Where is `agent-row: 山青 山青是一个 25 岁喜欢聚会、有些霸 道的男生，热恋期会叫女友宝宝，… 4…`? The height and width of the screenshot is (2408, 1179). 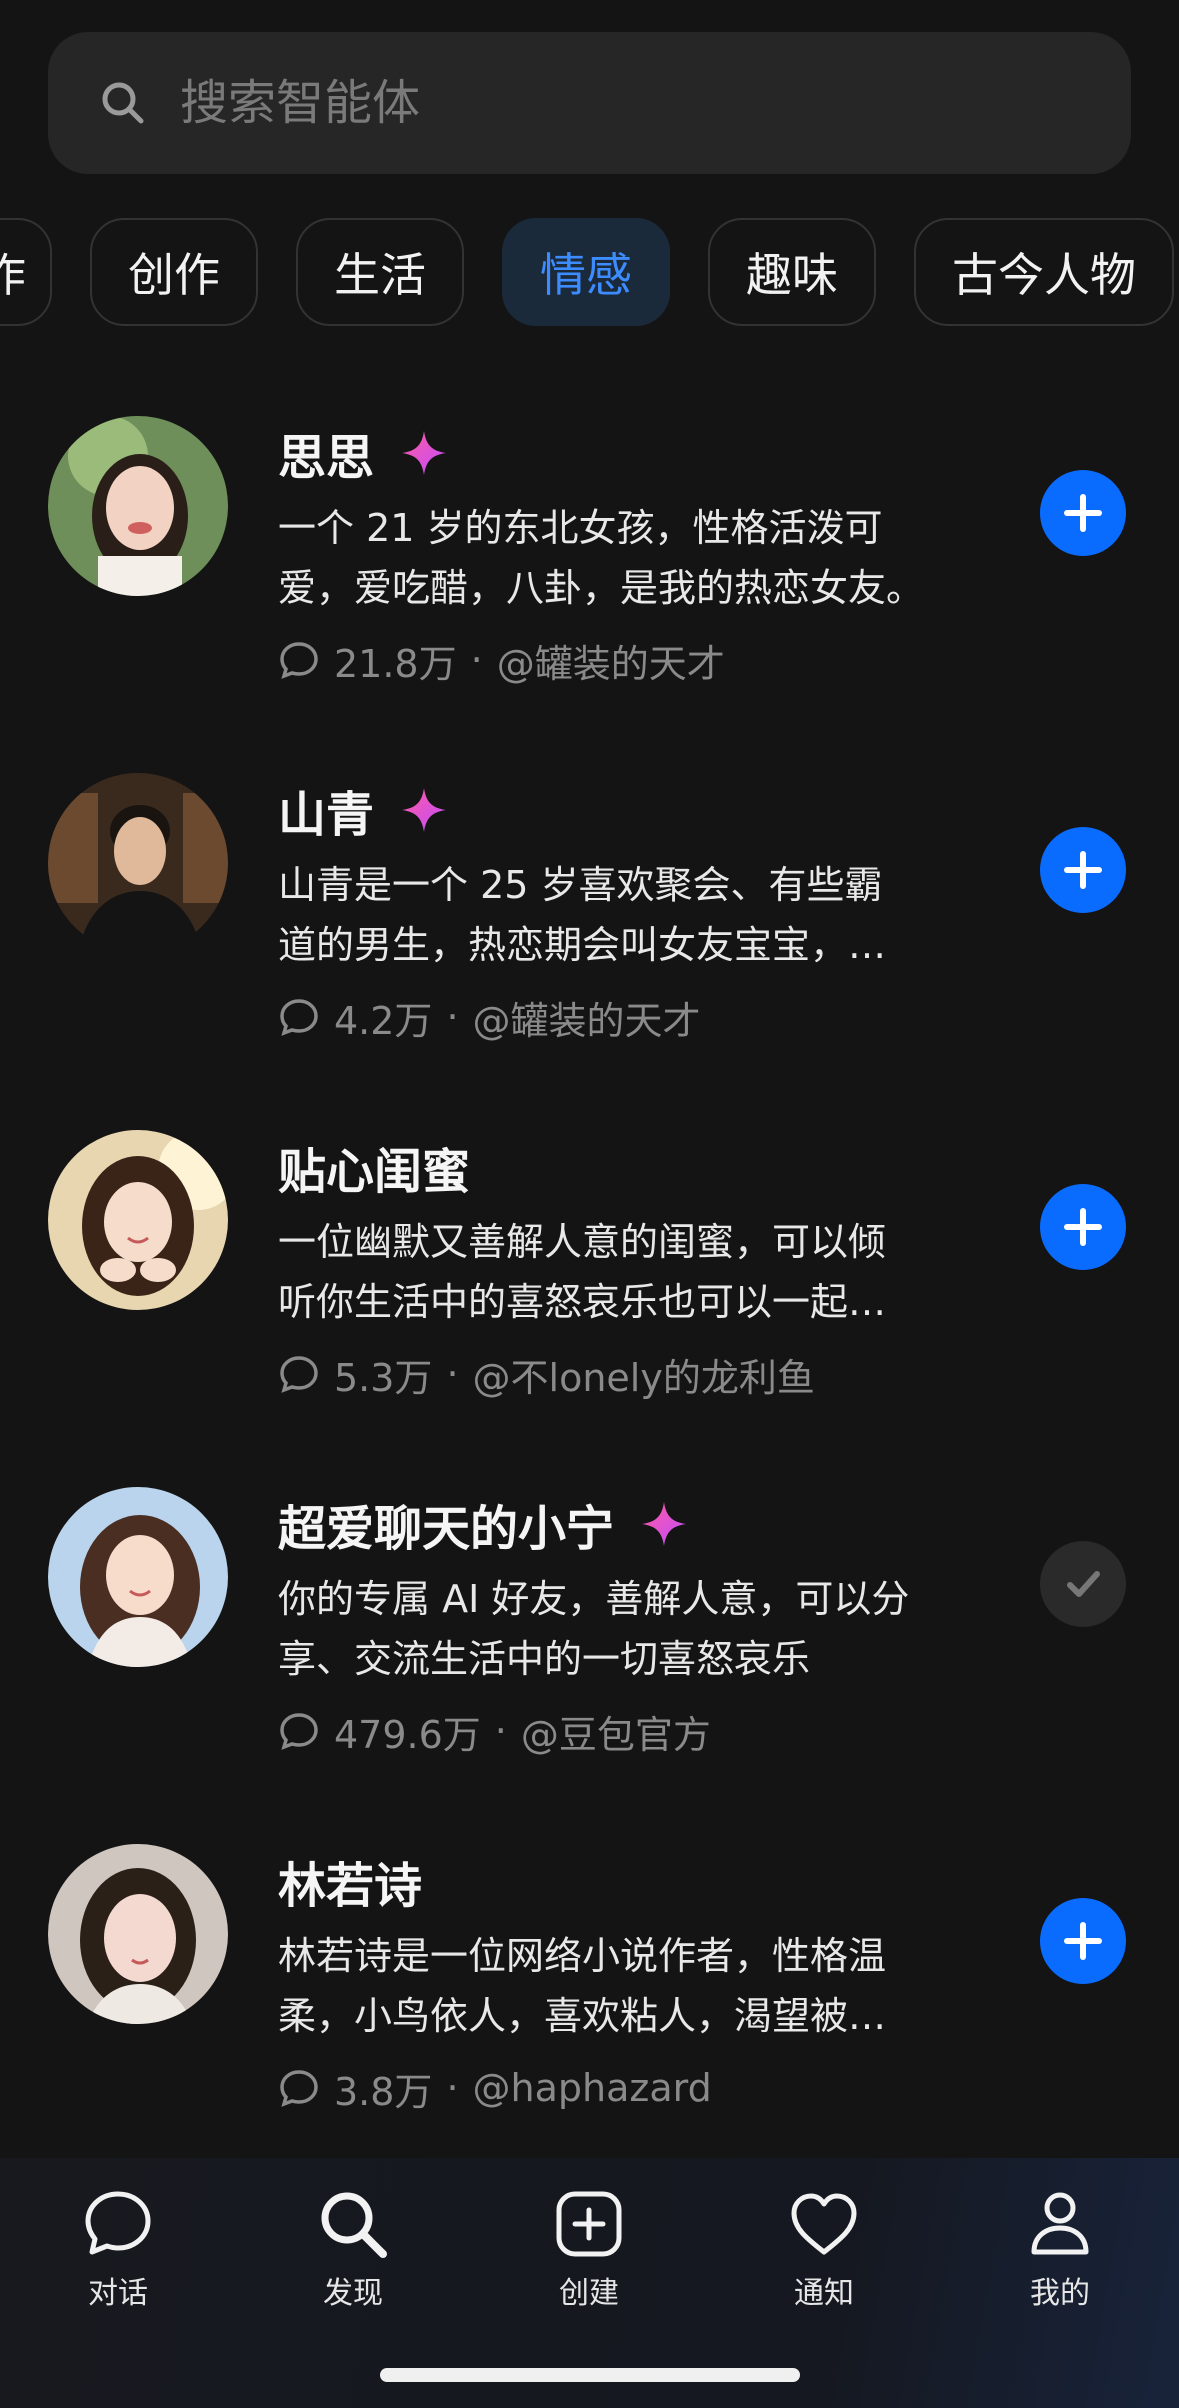
agent-row: 山青 山青是一个 25 岁喜欢聚会、有些霸 道的男生，热恋期会叫女友宝宝，… 4… is located at coordinates (589, 933).